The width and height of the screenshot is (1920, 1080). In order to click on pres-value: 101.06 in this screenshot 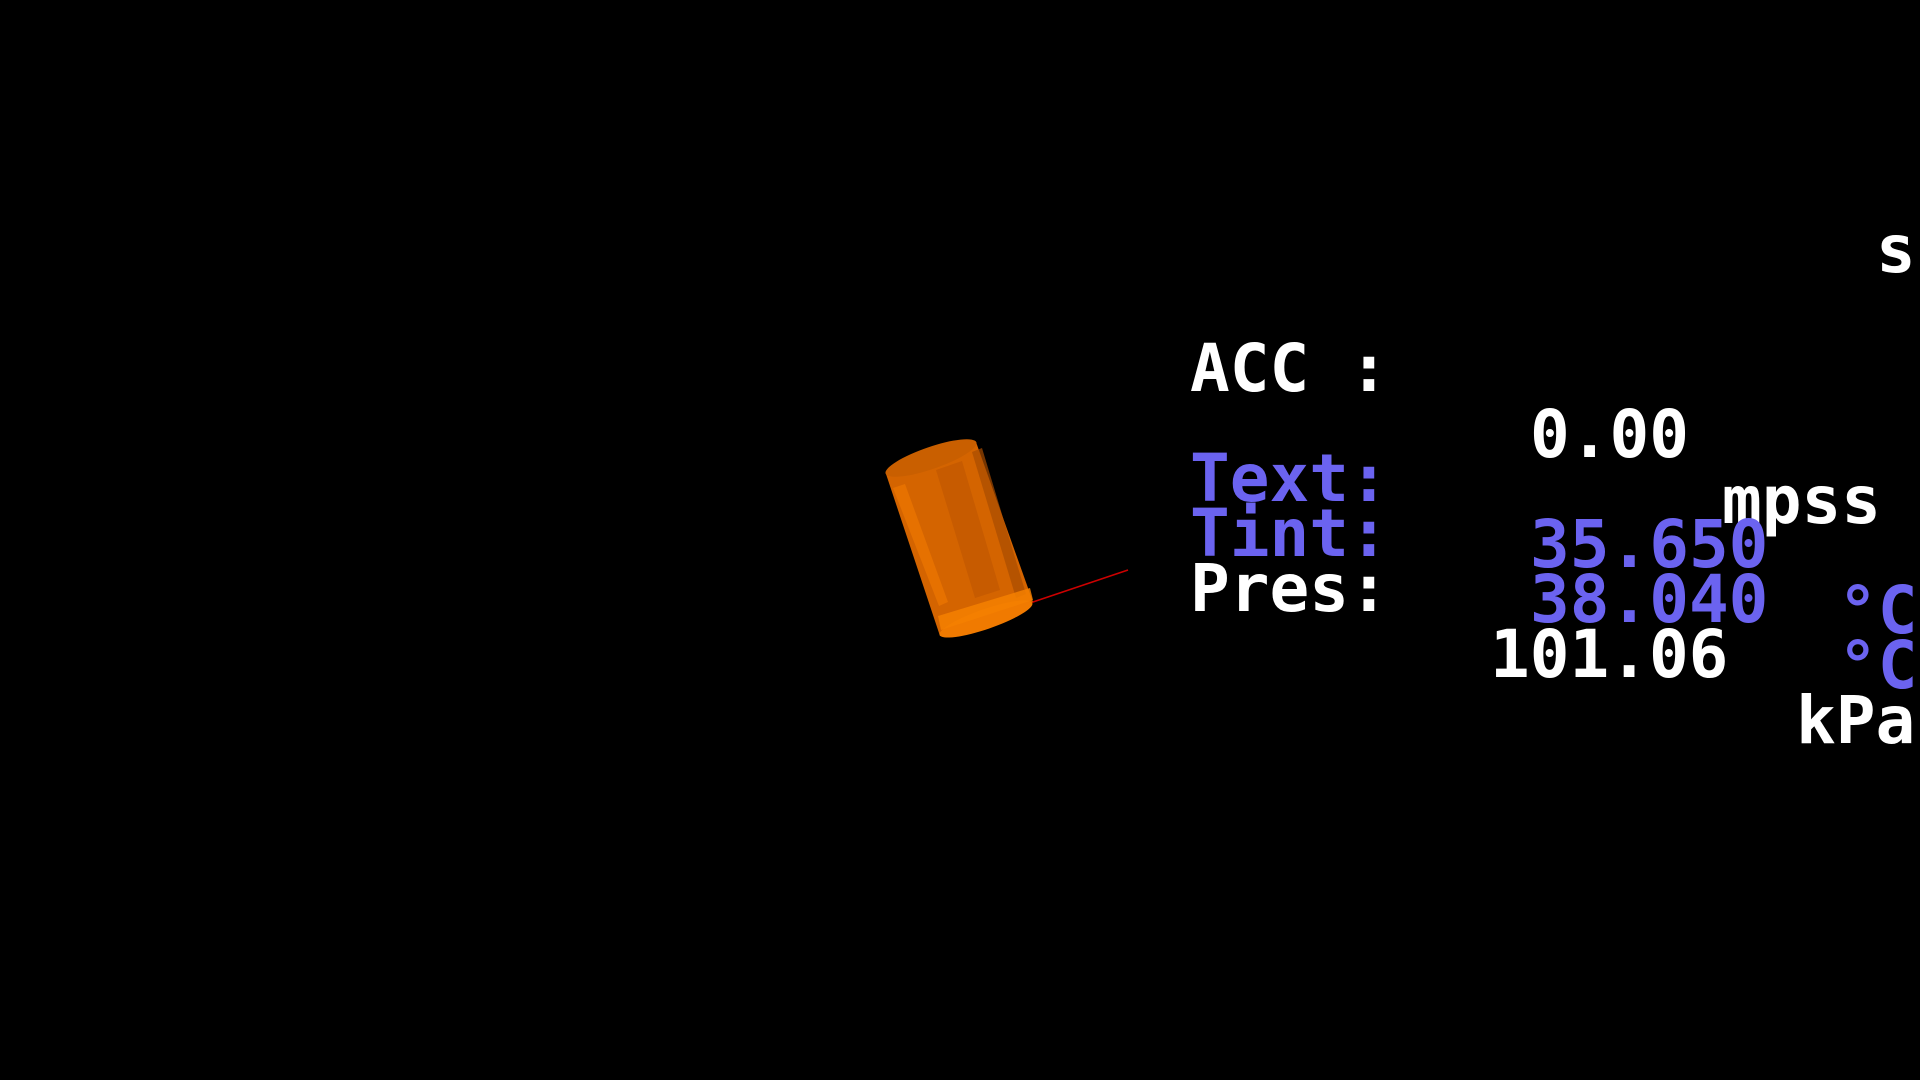, I will do `click(1609, 654)`.